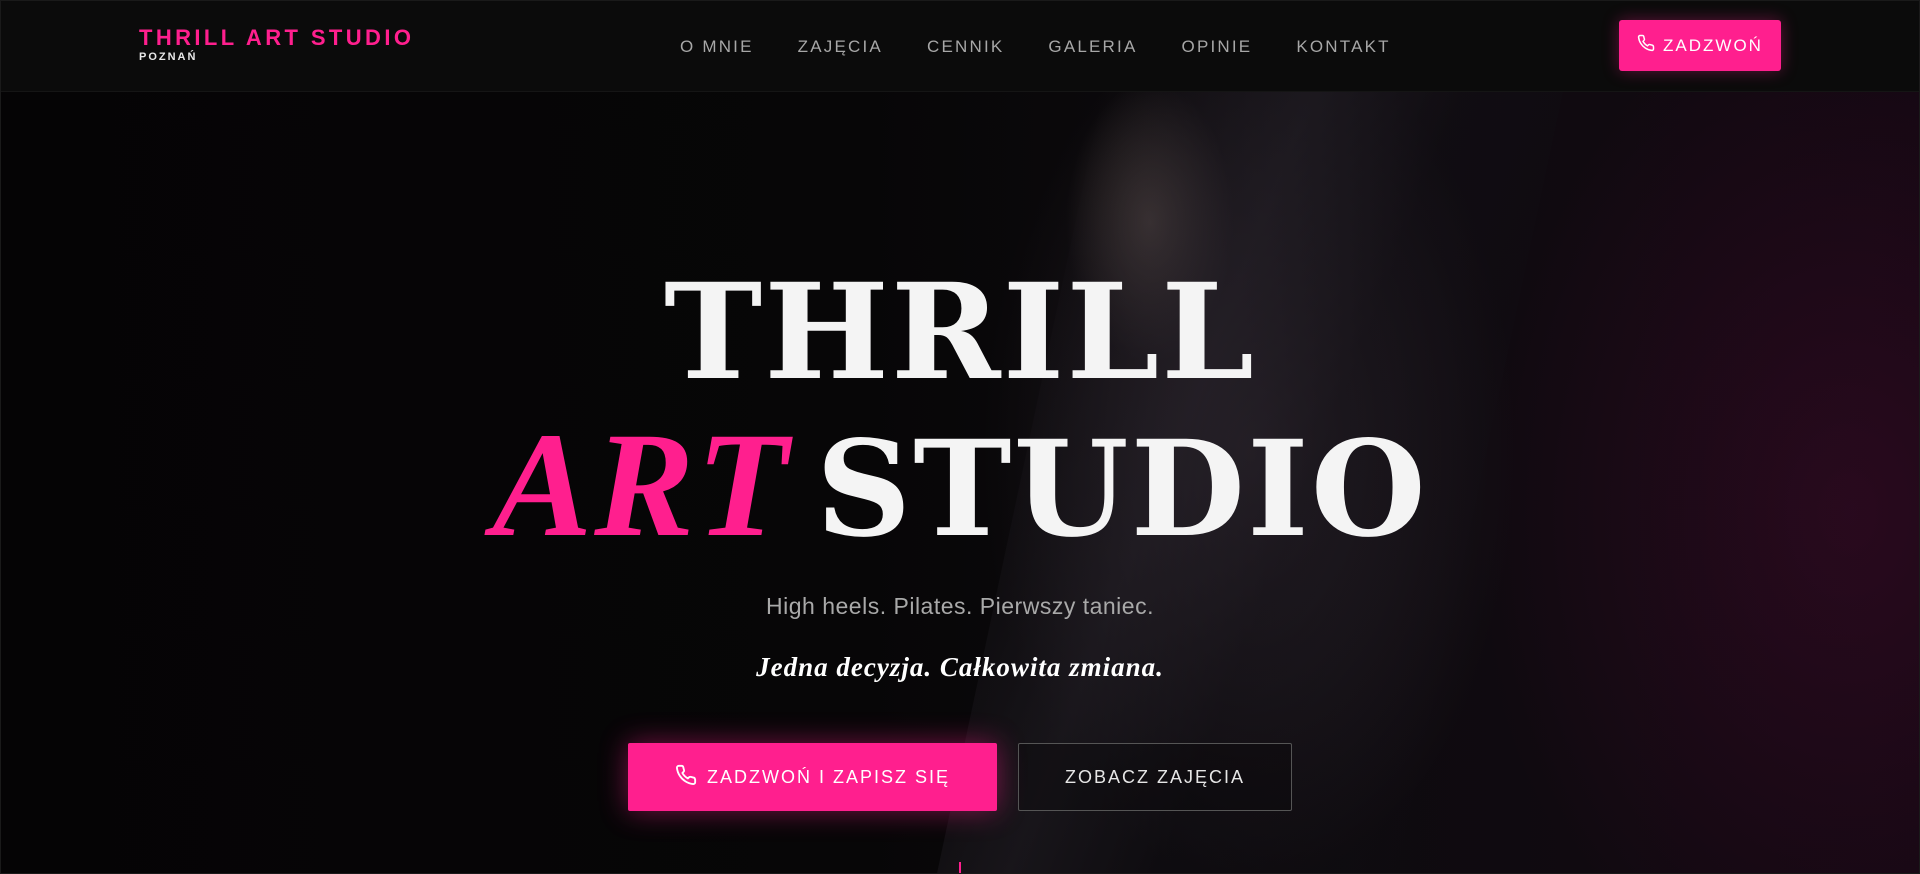 The width and height of the screenshot is (1920, 874). I want to click on logo-subtitle: POZNAŃ, so click(168, 57).